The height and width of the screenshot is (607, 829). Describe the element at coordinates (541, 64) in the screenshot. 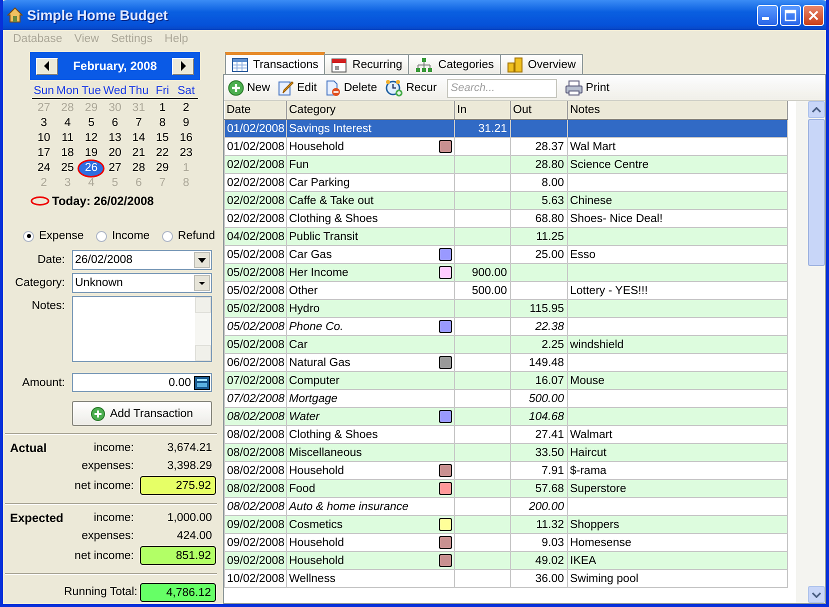

I see `tab: Overview` at that location.